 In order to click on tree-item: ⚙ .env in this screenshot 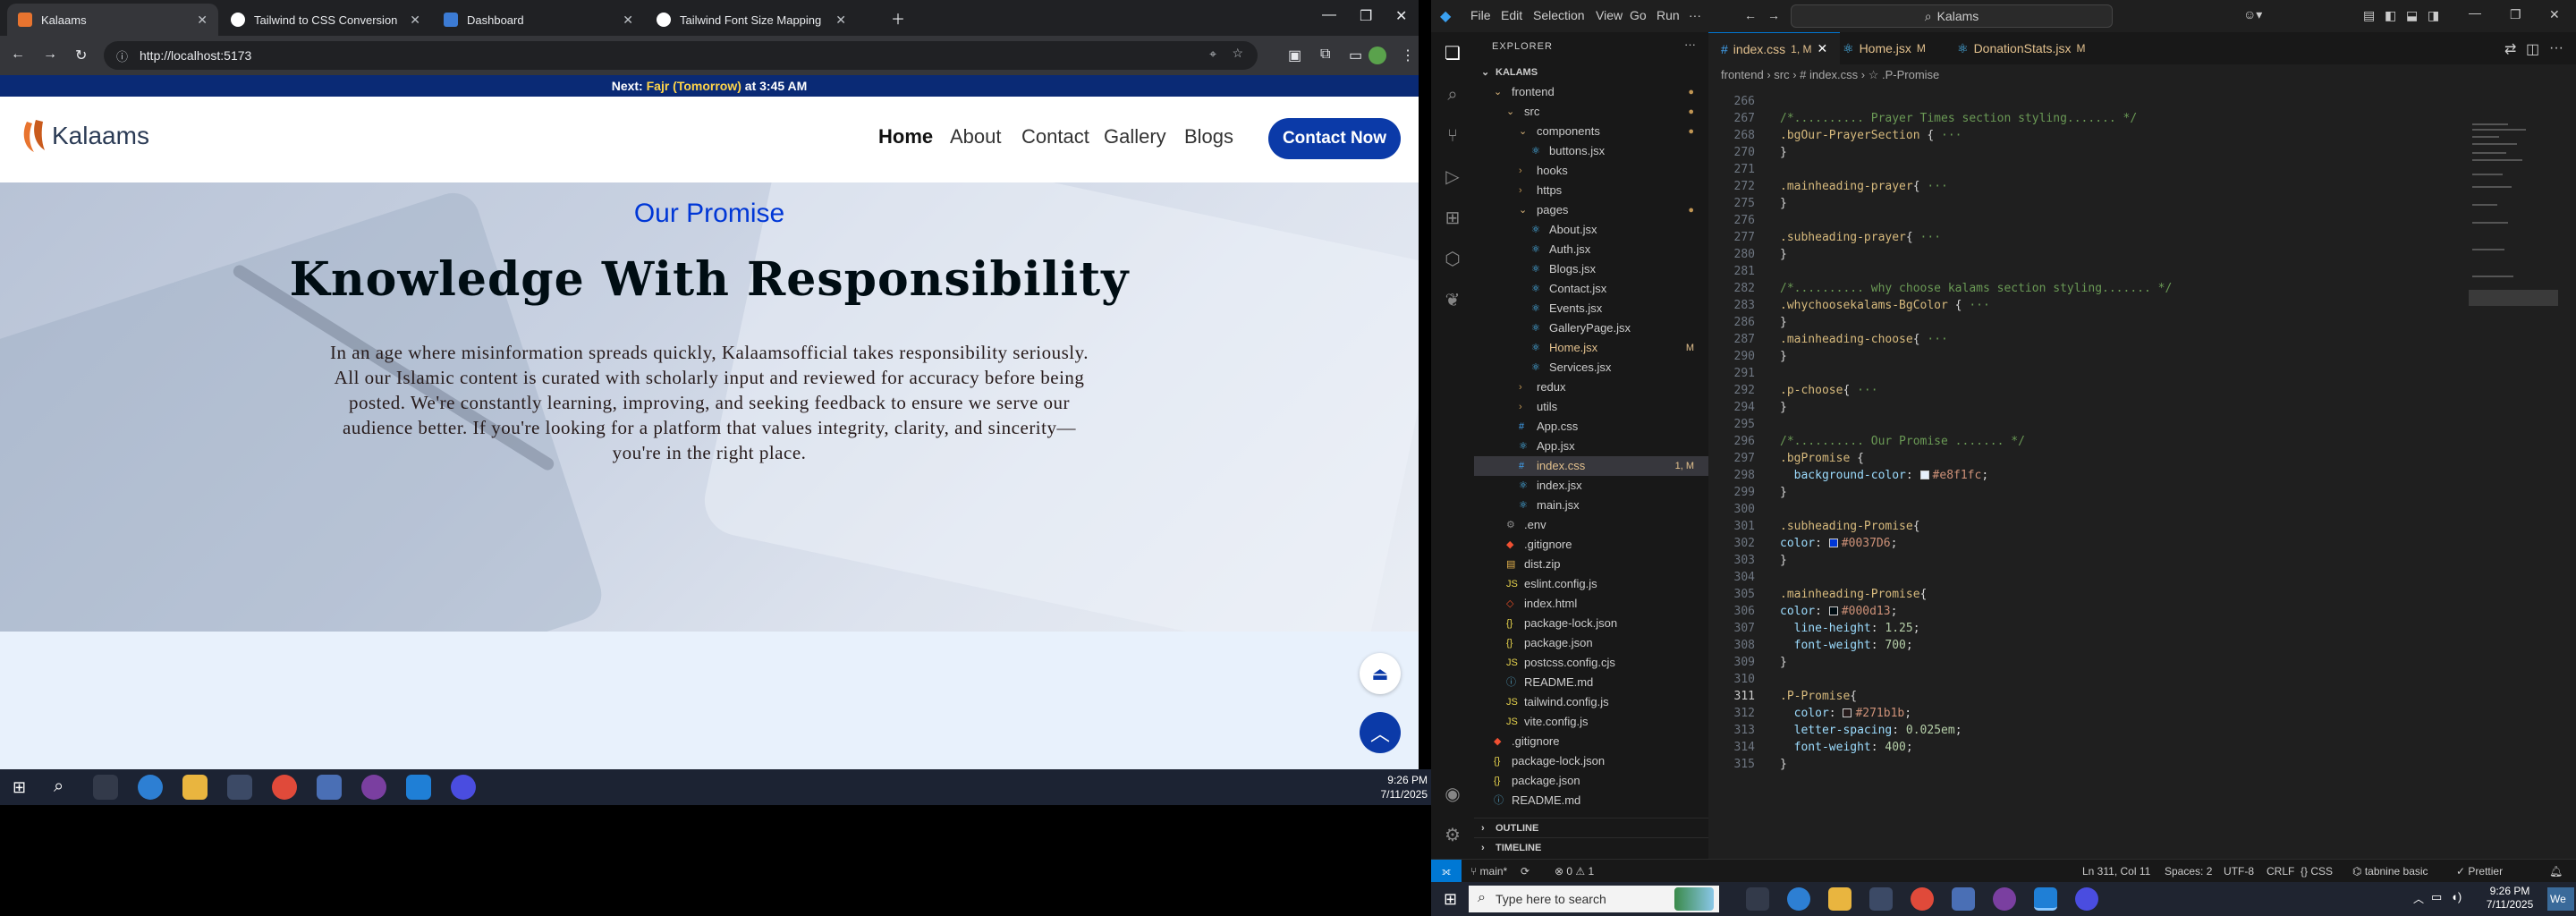, I will do `click(1591, 525)`.